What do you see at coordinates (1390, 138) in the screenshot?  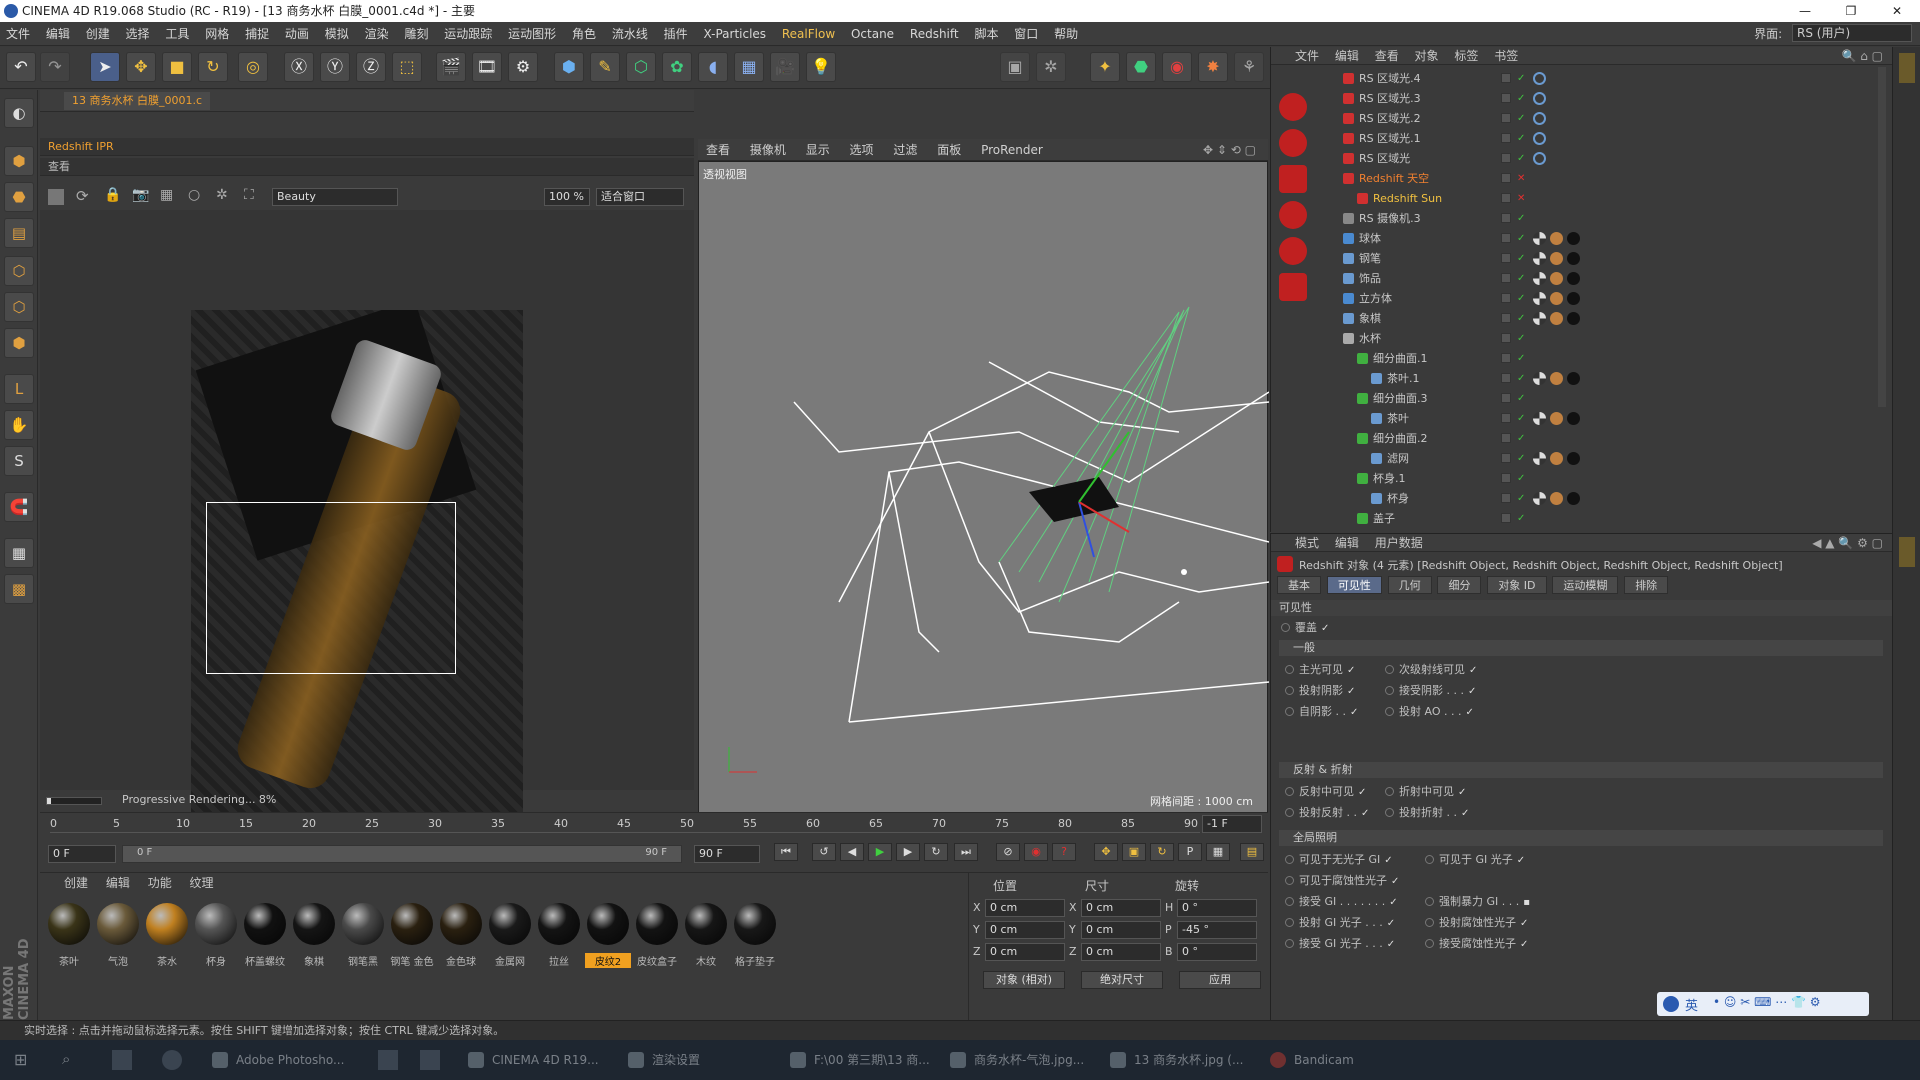 I see `object-name: RS 区域光.1` at bounding box center [1390, 138].